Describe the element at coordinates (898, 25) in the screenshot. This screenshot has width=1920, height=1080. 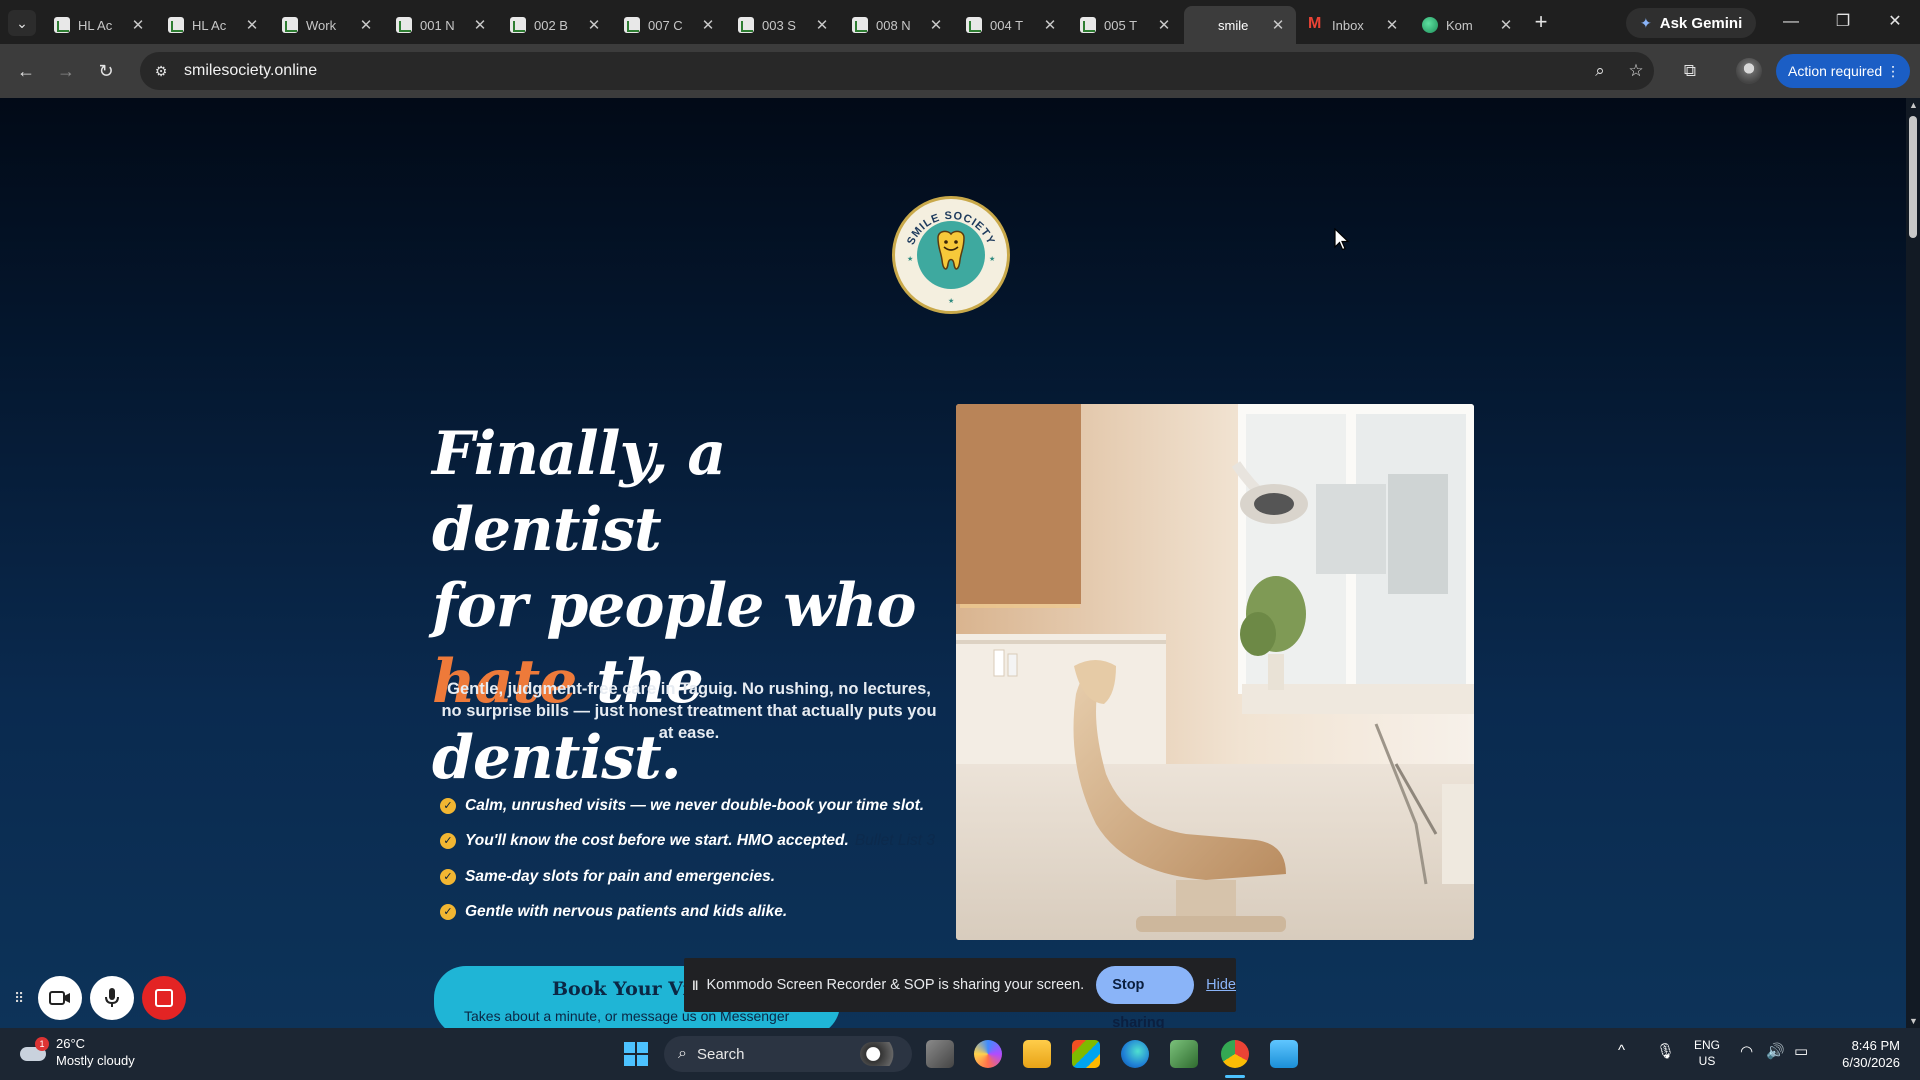
I see `browser-tab: 008 N ✕` at that location.